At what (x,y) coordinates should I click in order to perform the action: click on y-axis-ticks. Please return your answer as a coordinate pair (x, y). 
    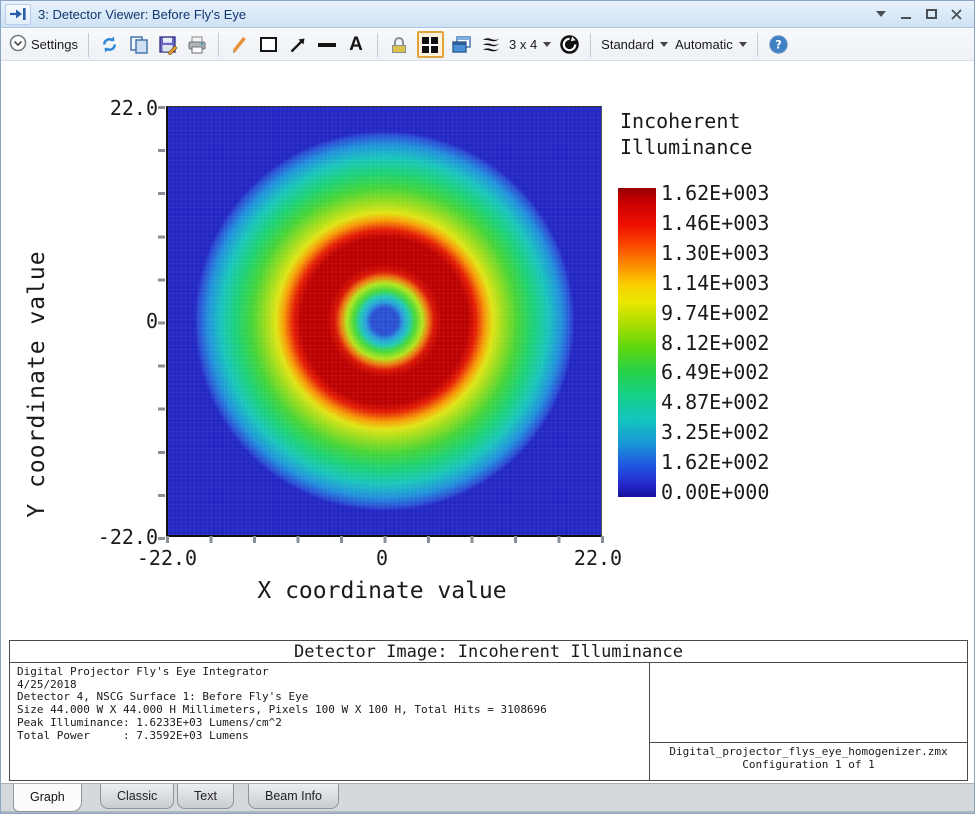
    Looking at the image, I should click on (161, 323).